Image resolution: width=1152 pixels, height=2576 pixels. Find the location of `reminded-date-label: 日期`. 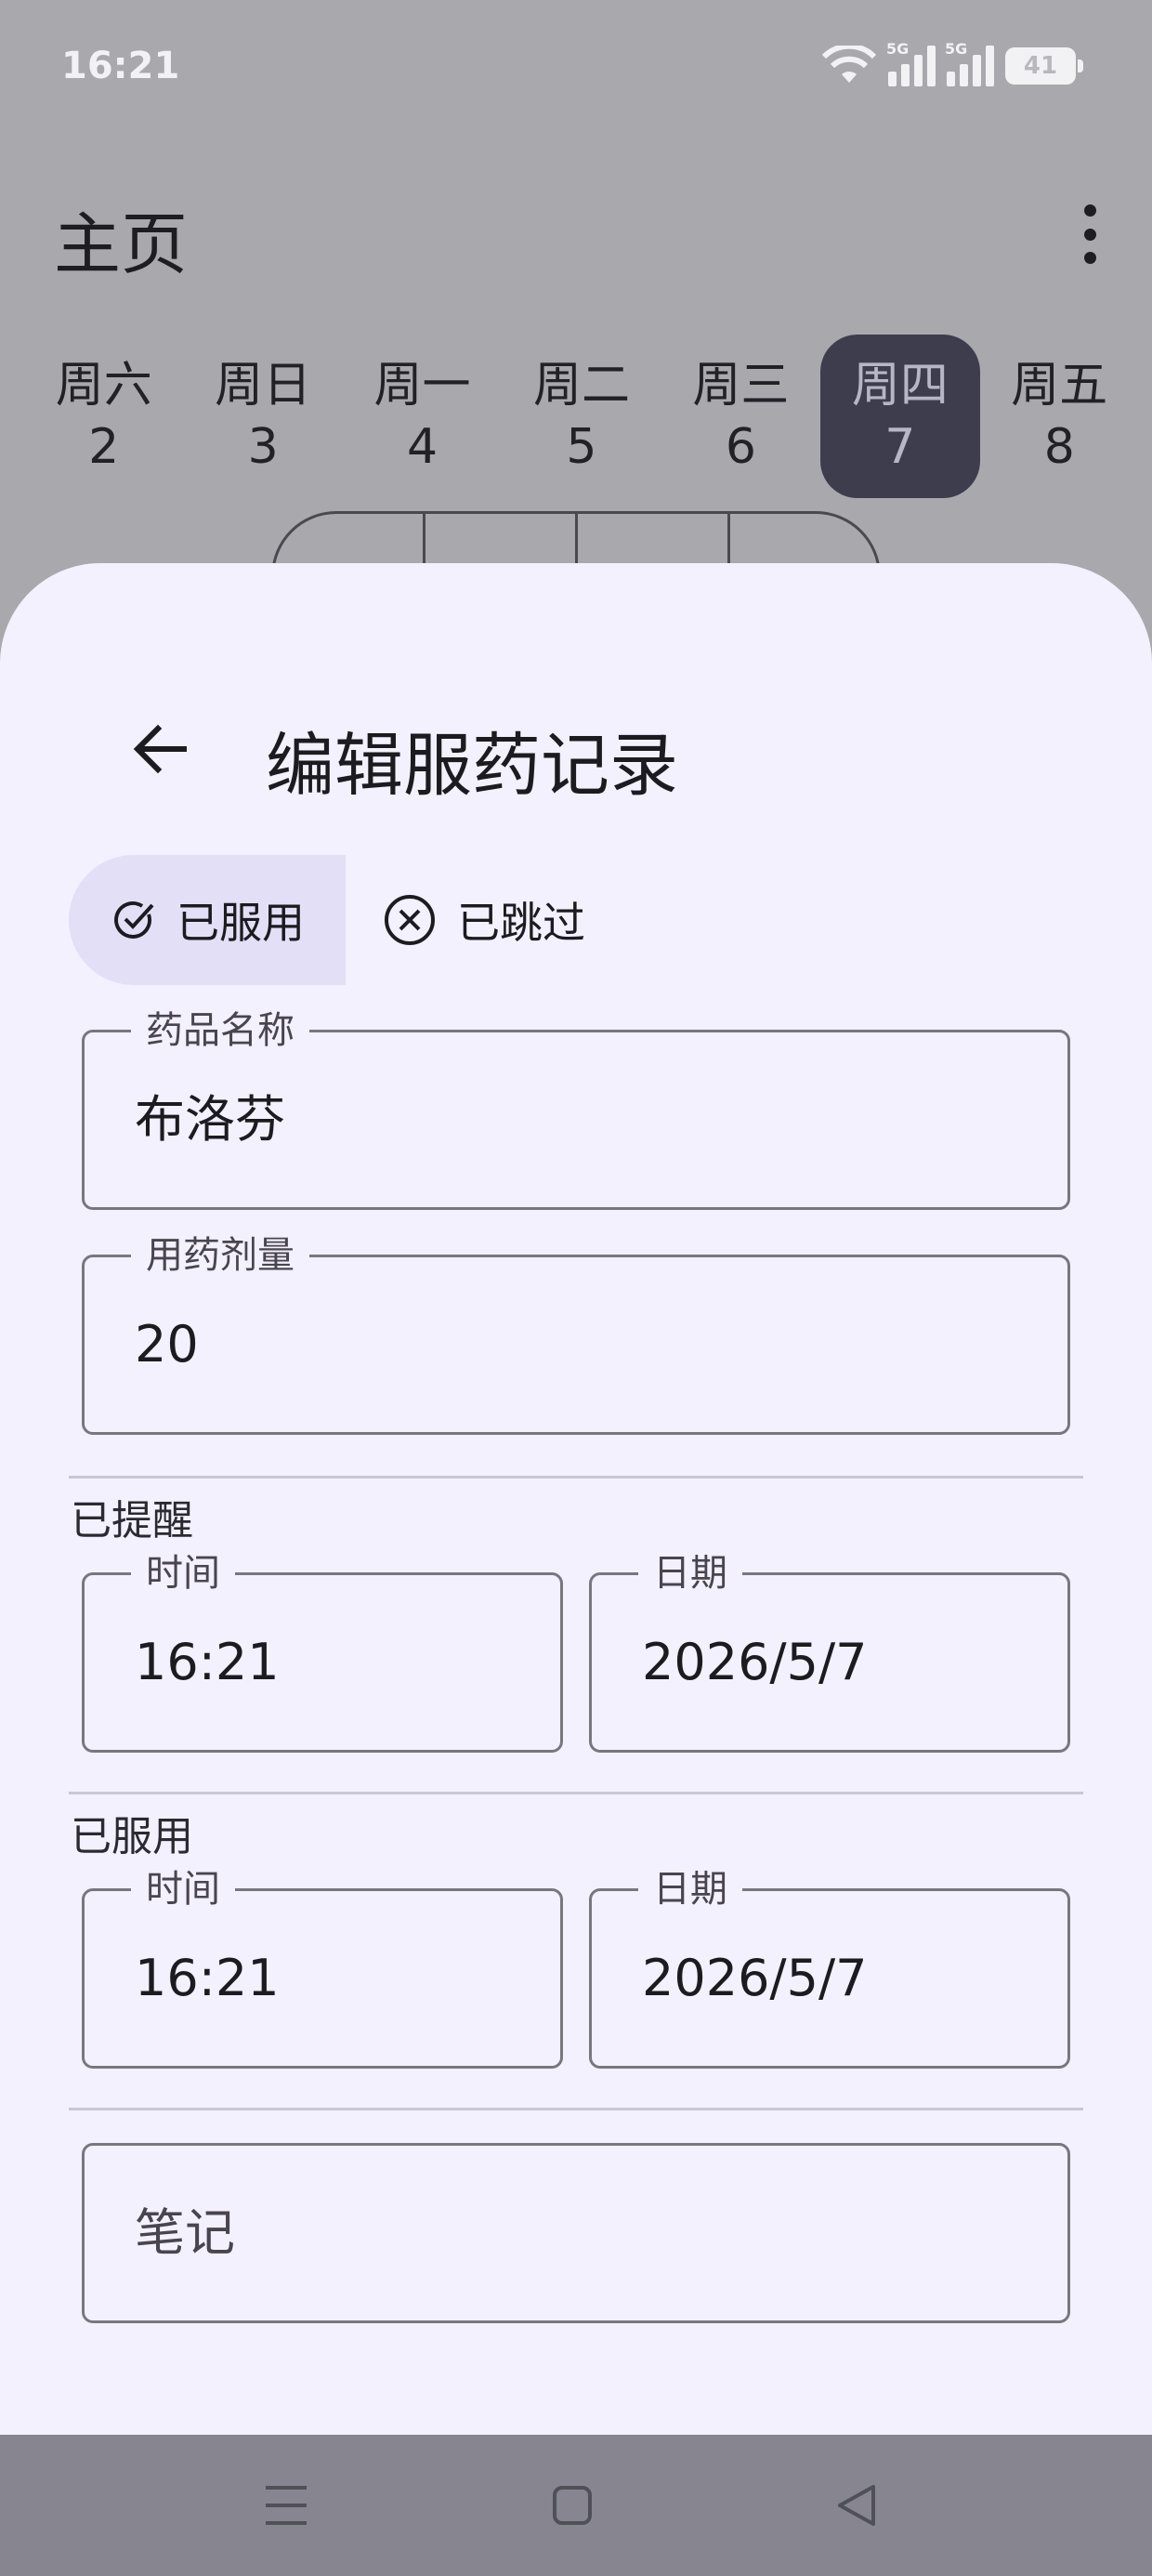

reminded-date-label: 日期 is located at coordinates (690, 1573).